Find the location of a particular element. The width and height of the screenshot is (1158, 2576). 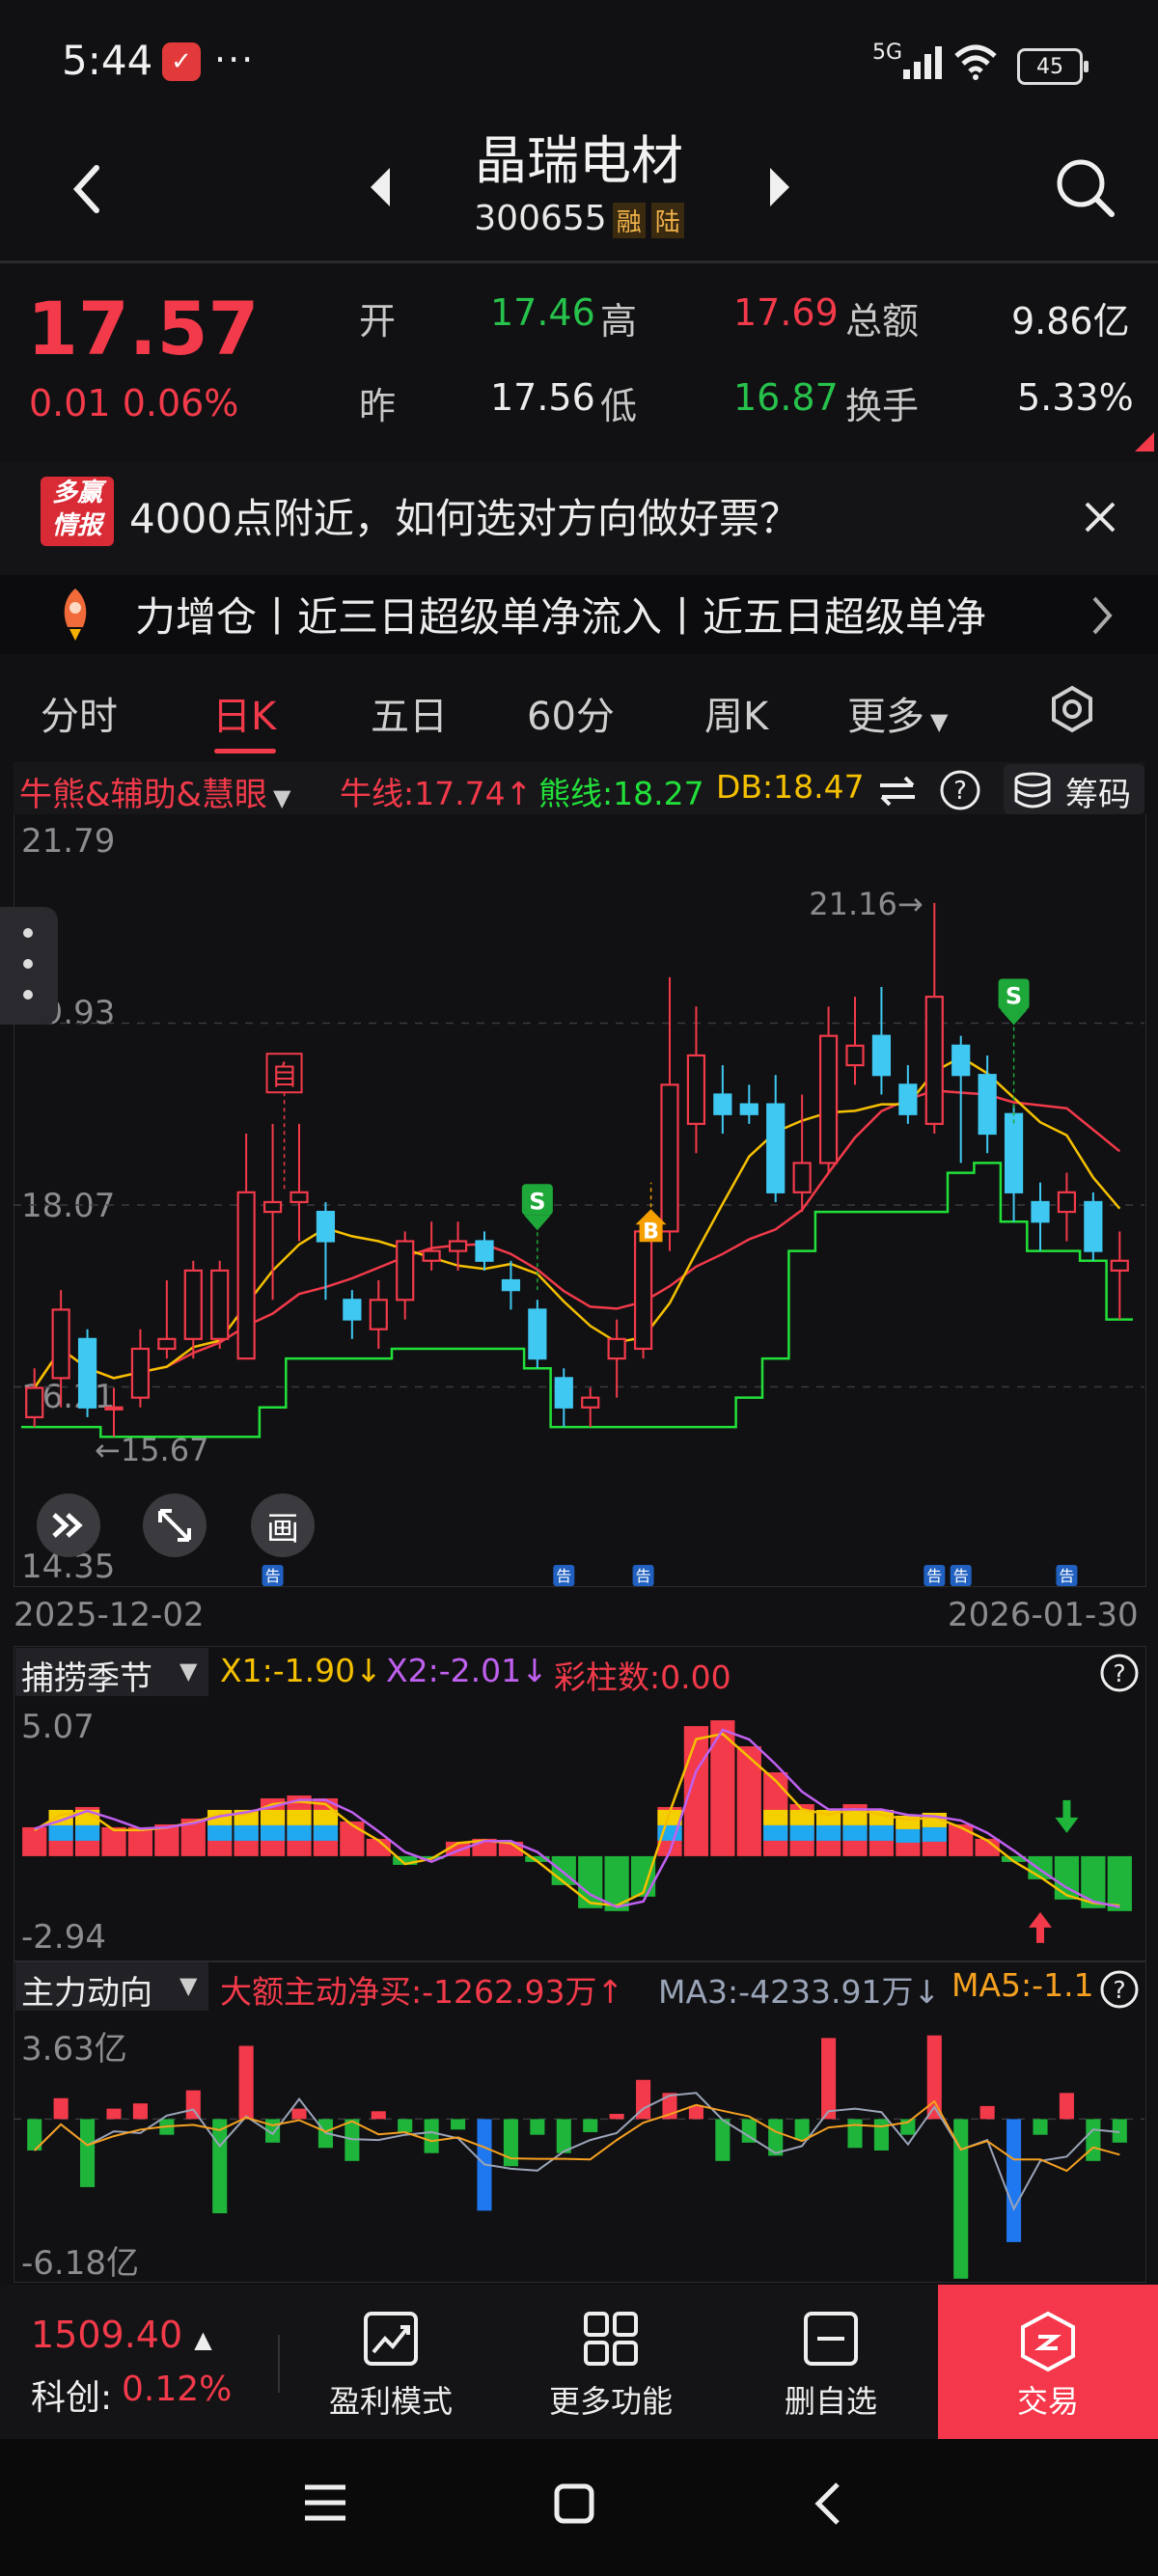

margin-tag: 融 is located at coordinates (629, 220).